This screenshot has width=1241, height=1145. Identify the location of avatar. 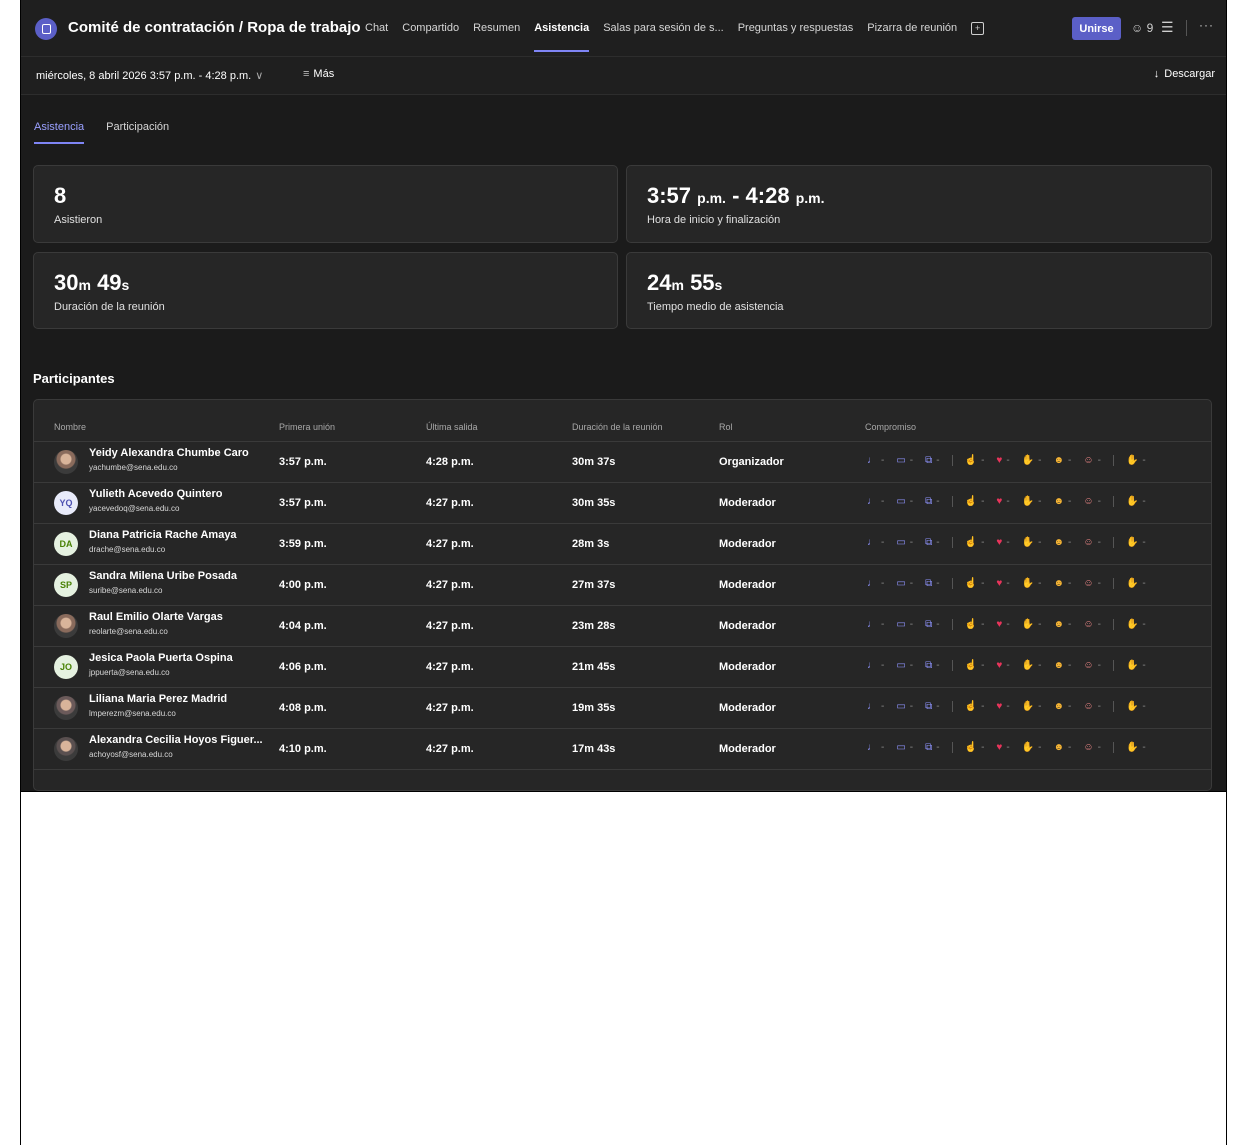
(66, 626).